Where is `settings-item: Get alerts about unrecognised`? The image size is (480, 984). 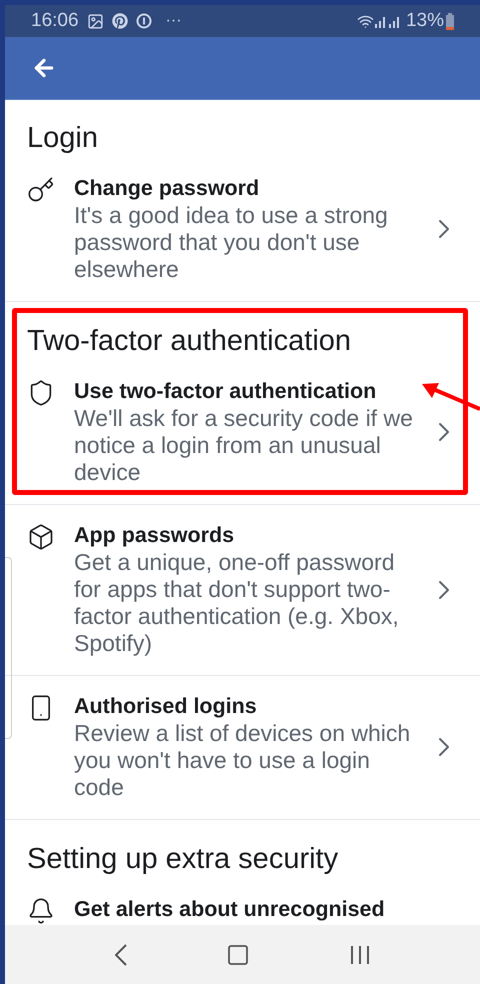 settings-item: Get alerts about unrecognised is located at coordinates (232, 910).